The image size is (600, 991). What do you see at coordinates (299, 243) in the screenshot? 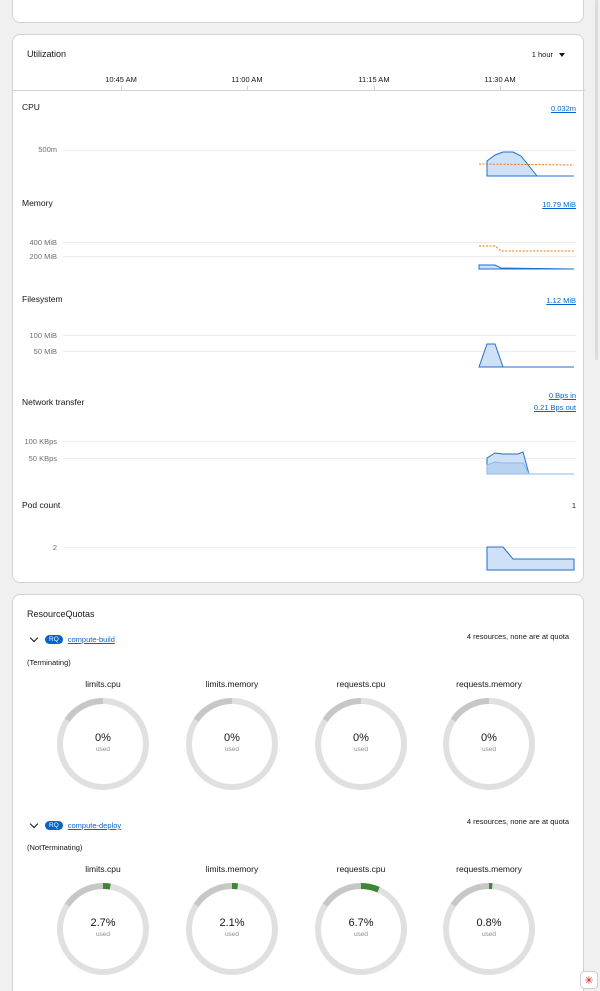
I see `memory-metric: Memory 10.79 MiB 400 MiB 200 MiB` at bounding box center [299, 243].